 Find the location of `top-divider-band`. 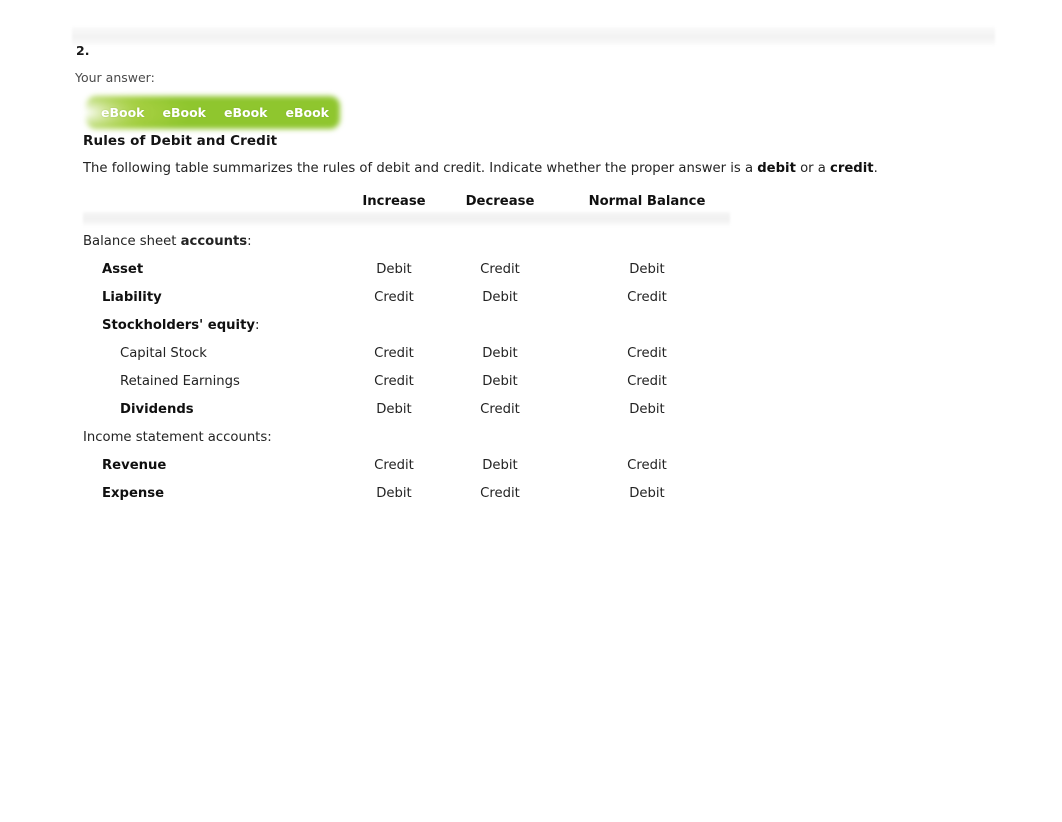

top-divider-band is located at coordinates (533, 36).